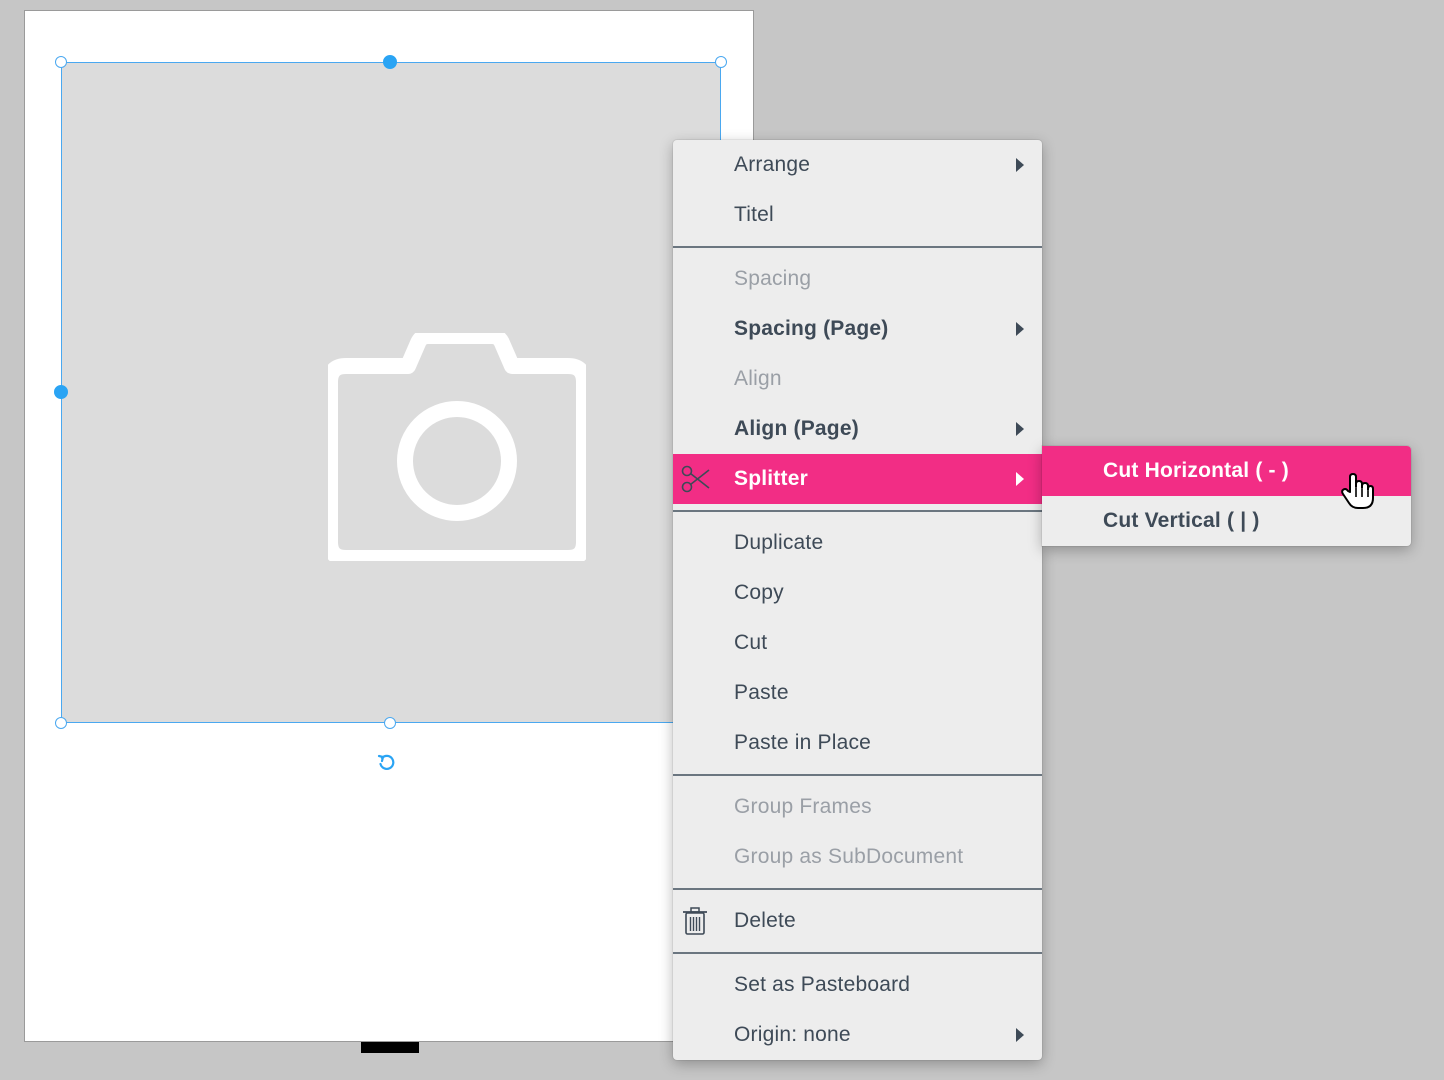 The height and width of the screenshot is (1080, 1444). Describe the element at coordinates (857, 921) in the screenshot. I see `menu-item-delete: Delete` at that location.